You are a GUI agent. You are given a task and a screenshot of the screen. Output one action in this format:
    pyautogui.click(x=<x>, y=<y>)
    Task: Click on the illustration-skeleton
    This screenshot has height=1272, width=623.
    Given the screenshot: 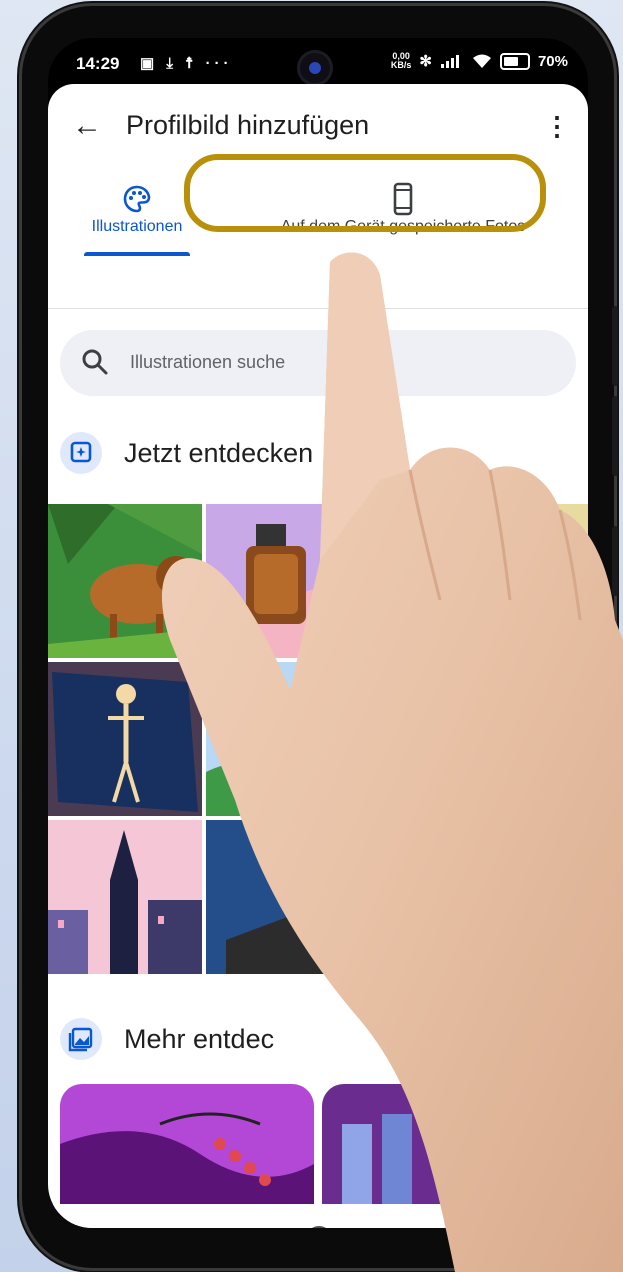 What is the action you would take?
    pyautogui.click(x=125, y=739)
    